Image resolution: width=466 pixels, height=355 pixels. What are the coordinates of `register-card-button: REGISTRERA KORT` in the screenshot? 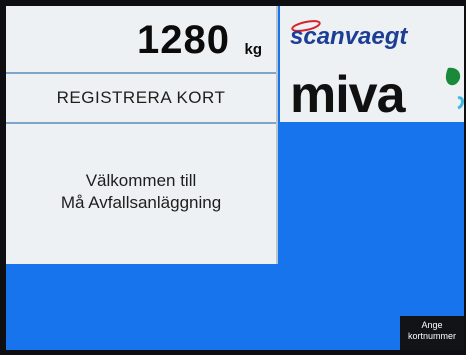 It's located at (141, 99).